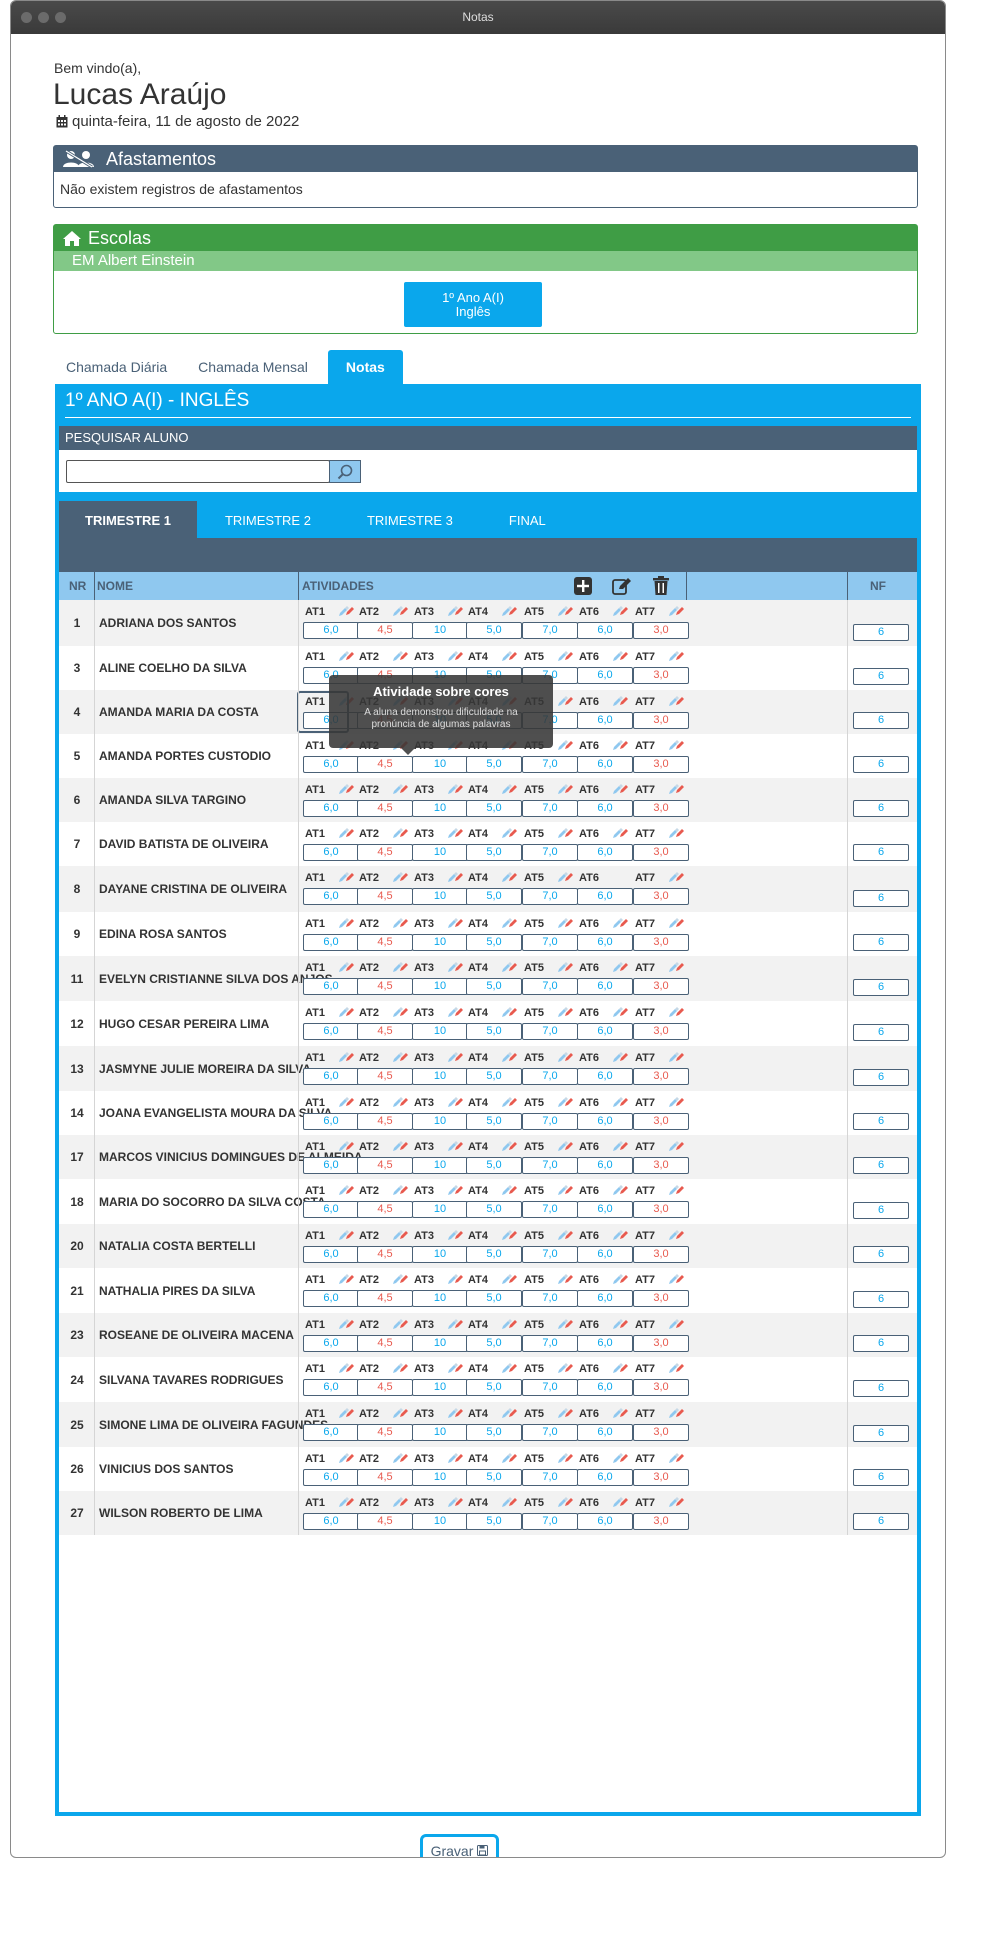 This screenshot has width=983, height=1935. Describe the element at coordinates (43, 17) in the screenshot. I see `minimize-window-button` at that location.